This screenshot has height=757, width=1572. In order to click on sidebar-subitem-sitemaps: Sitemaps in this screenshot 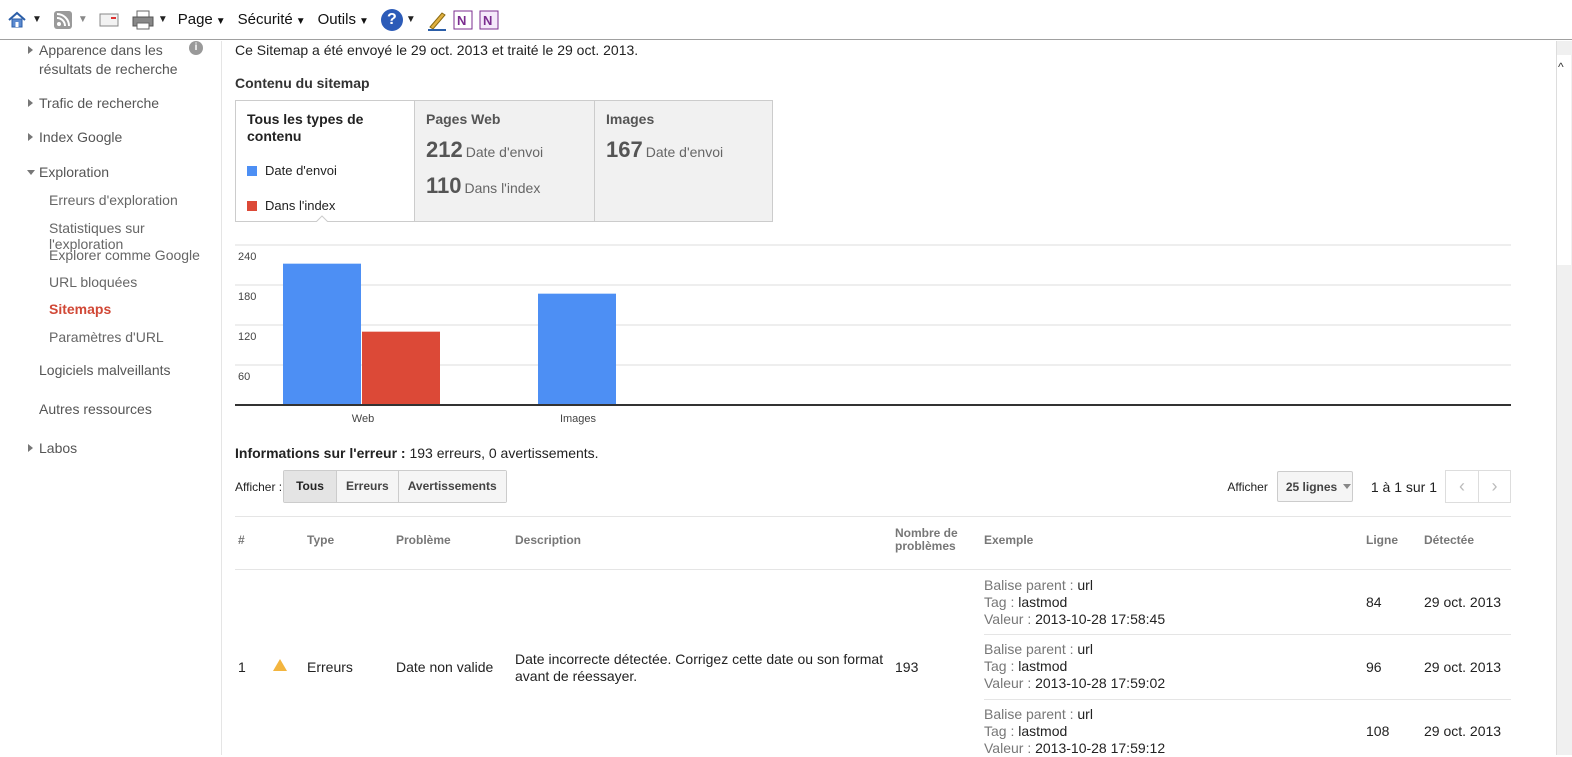, I will do `click(80, 309)`.